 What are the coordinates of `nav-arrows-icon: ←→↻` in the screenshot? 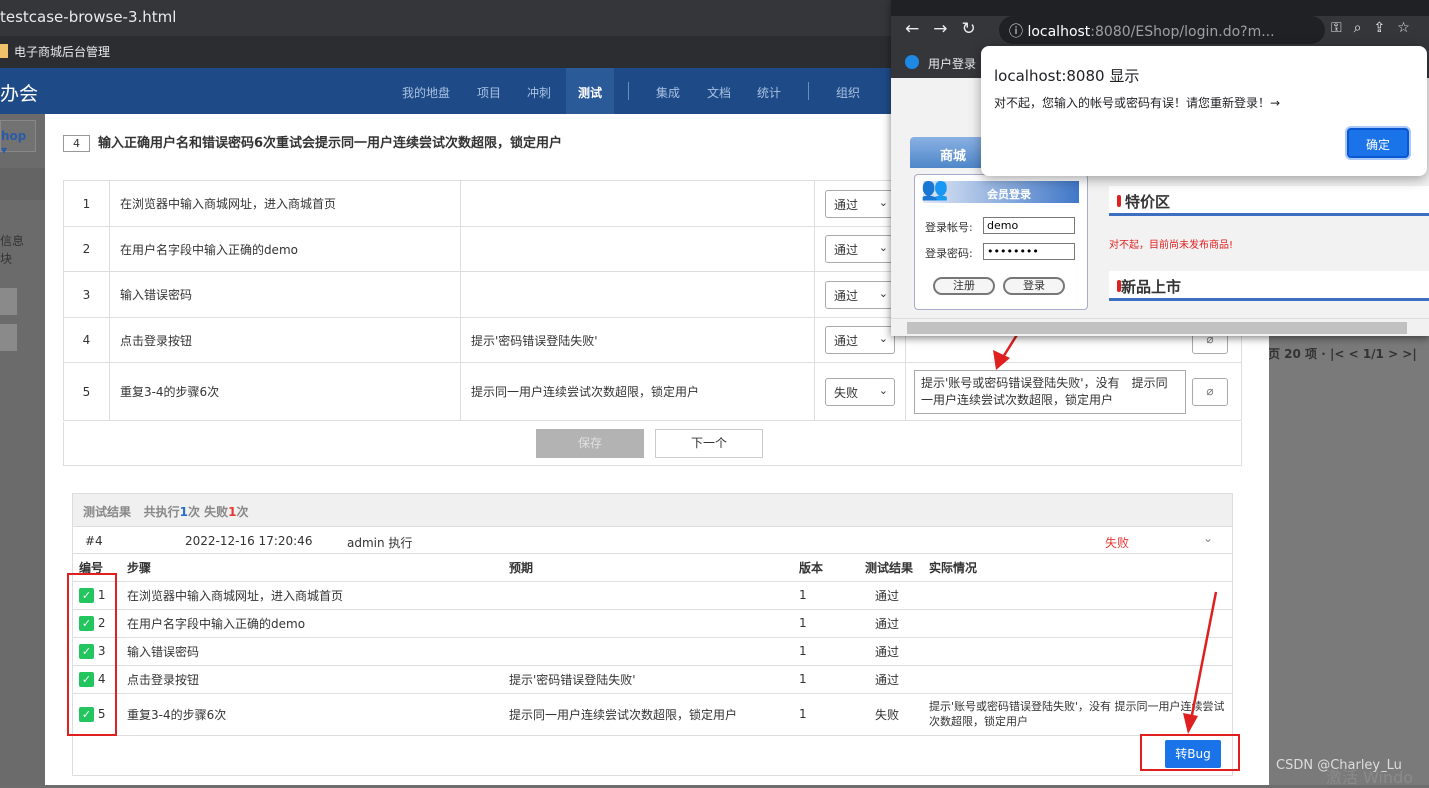 It's located at (947, 29).